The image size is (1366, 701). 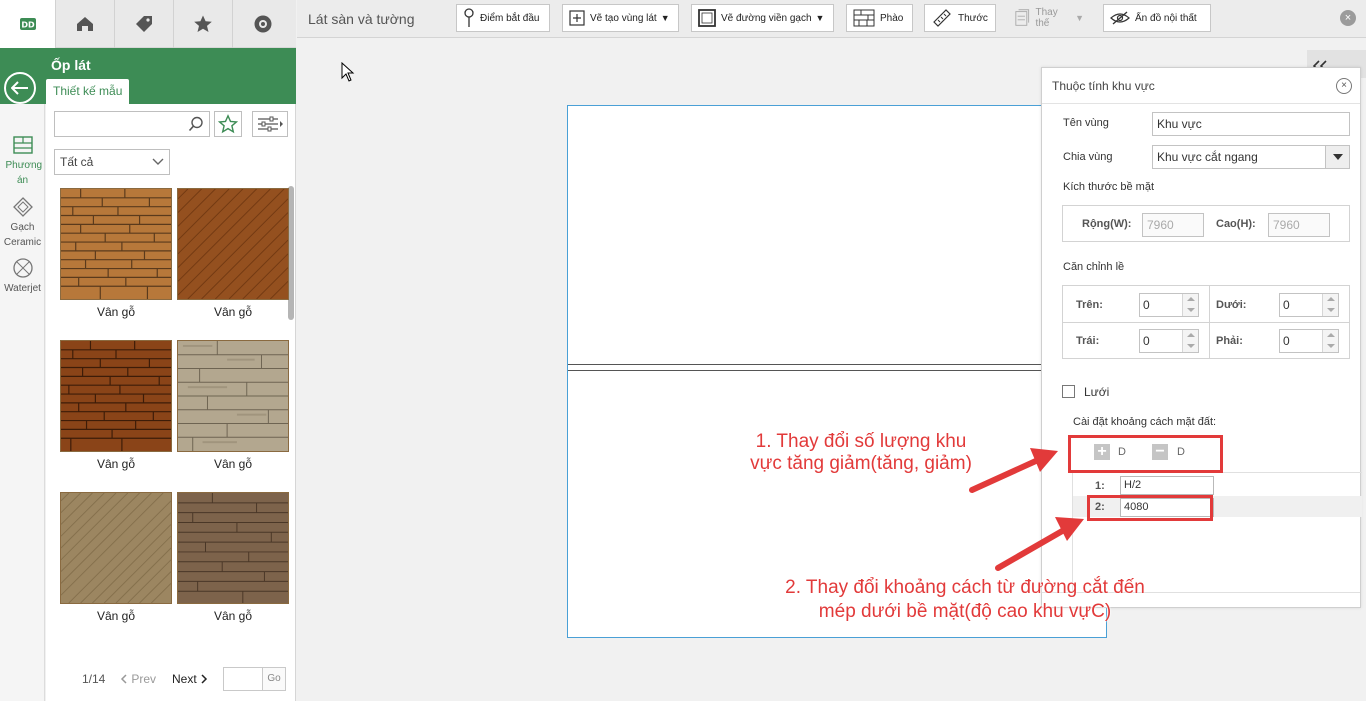 What do you see at coordinates (112, 162) in the screenshot?
I see `category-select: Tất cả` at bounding box center [112, 162].